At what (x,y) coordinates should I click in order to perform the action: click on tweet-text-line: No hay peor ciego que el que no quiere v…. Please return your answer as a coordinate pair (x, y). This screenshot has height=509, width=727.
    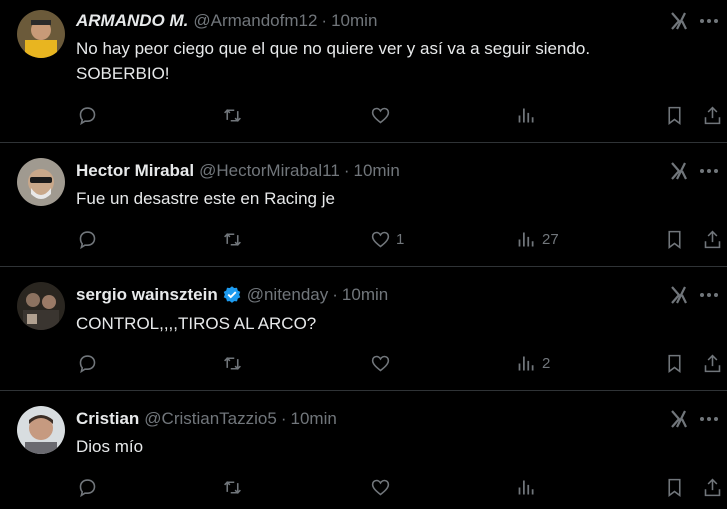
    Looking at the image, I should click on (333, 48).